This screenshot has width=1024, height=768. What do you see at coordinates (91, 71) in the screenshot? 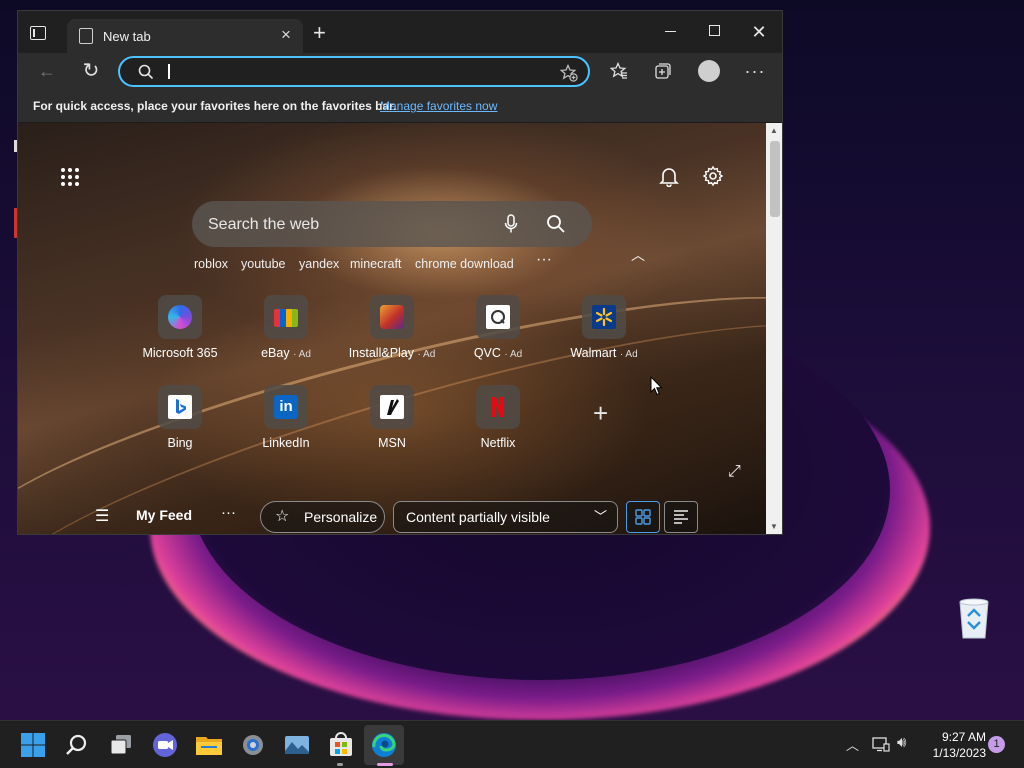
I see `refresh-button: ↻` at bounding box center [91, 71].